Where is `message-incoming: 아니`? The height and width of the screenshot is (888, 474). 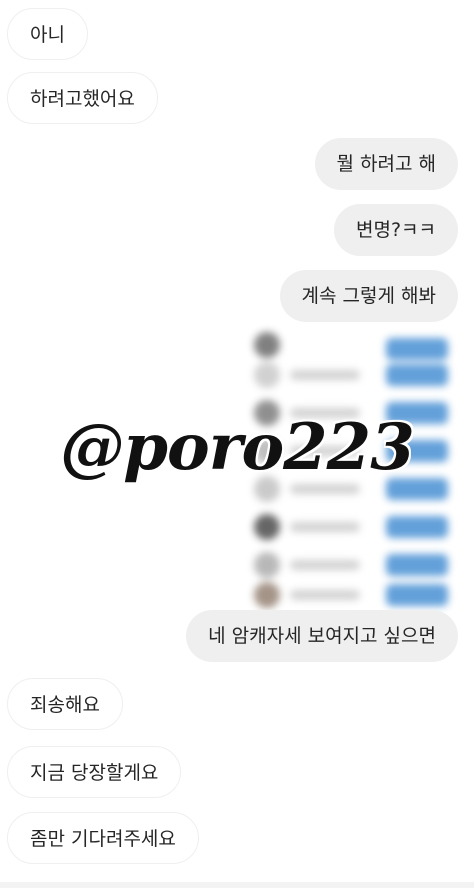
message-incoming: 아니 is located at coordinates (47, 34).